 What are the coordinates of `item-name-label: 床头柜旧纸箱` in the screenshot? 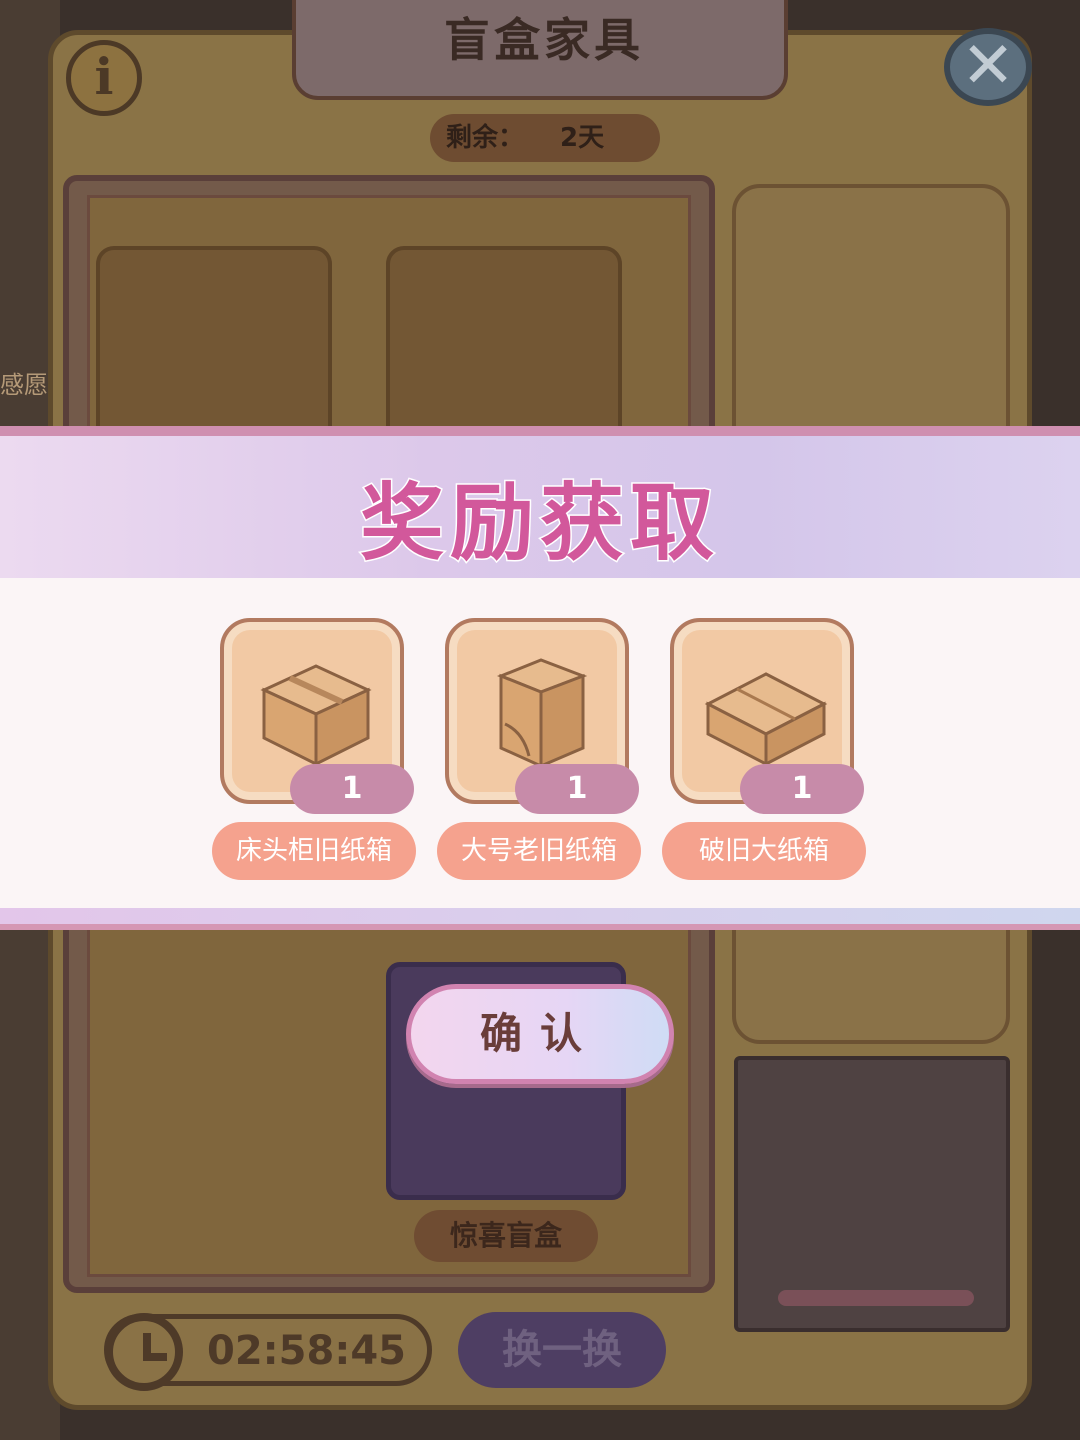 It's located at (314, 851).